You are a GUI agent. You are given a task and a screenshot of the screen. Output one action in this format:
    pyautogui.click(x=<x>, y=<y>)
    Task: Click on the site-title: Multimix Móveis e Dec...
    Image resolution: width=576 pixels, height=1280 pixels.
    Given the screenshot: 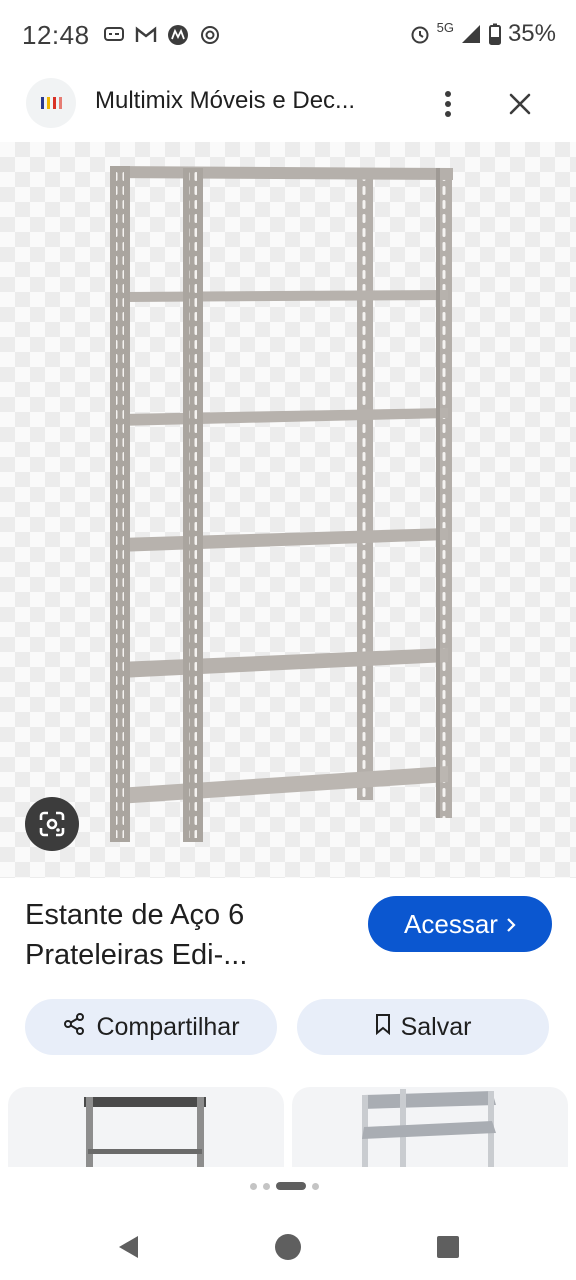 What is the action you would take?
    pyautogui.click(x=225, y=101)
    